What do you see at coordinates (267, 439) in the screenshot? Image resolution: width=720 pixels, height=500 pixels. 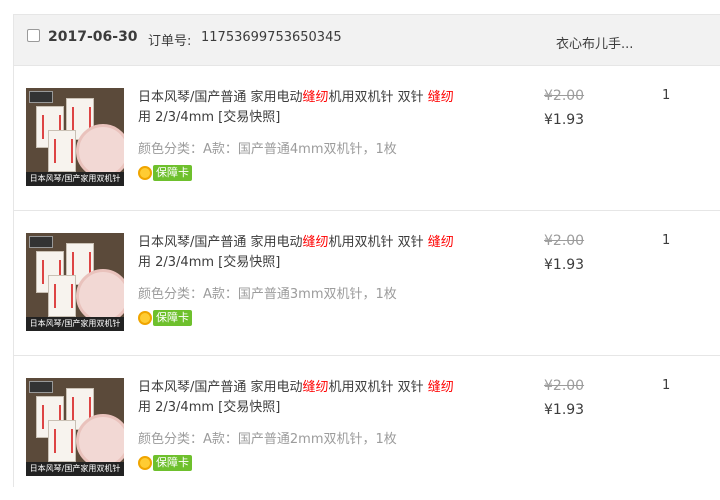 I see `product-sku: 颜色分类：A款：国产普通2mm双机针，1枚` at bounding box center [267, 439].